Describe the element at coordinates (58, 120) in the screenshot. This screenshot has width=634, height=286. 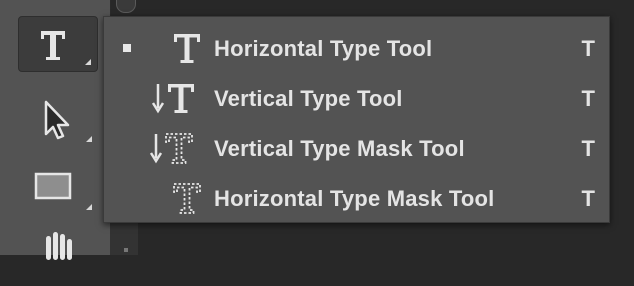
I see `move-tool-button` at that location.